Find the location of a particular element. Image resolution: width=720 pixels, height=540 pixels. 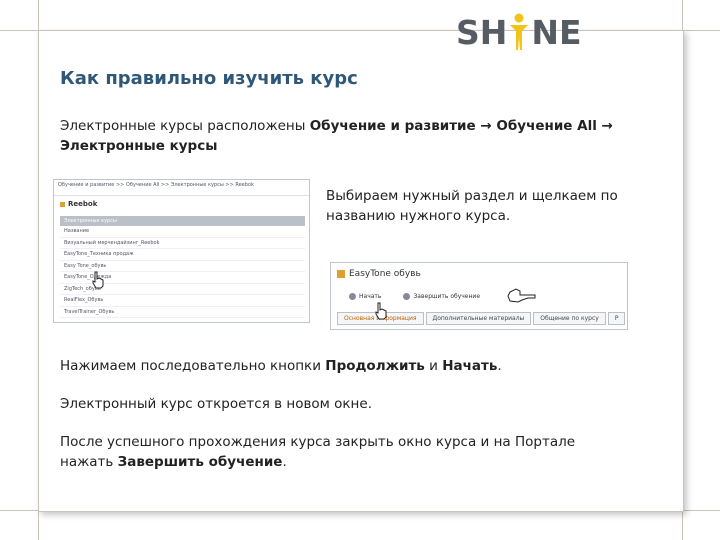

screenshot-tab: Р is located at coordinates (616, 318).